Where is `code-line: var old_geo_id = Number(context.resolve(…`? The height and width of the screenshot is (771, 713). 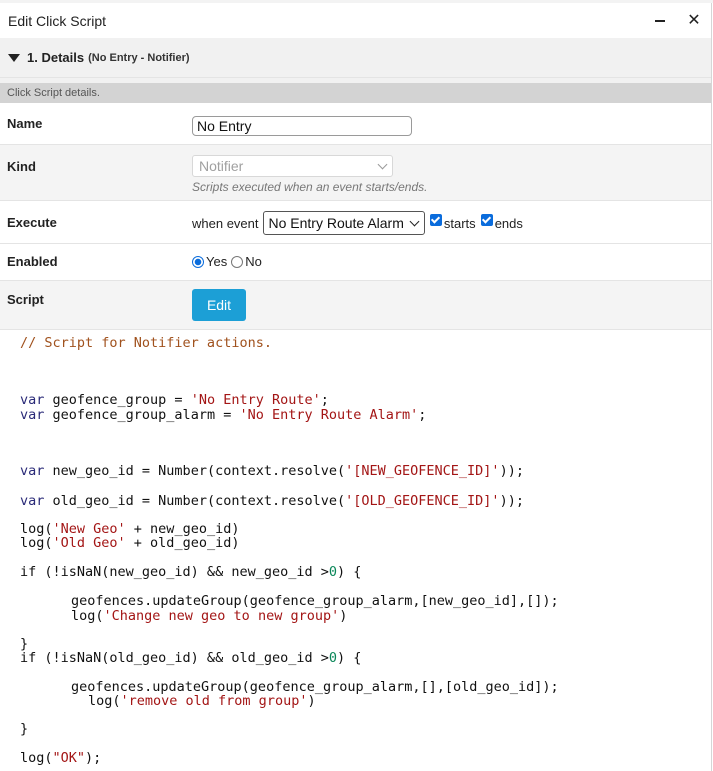
code-line: var old_geo_id = Number(context.resolve(… is located at coordinates (272, 501).